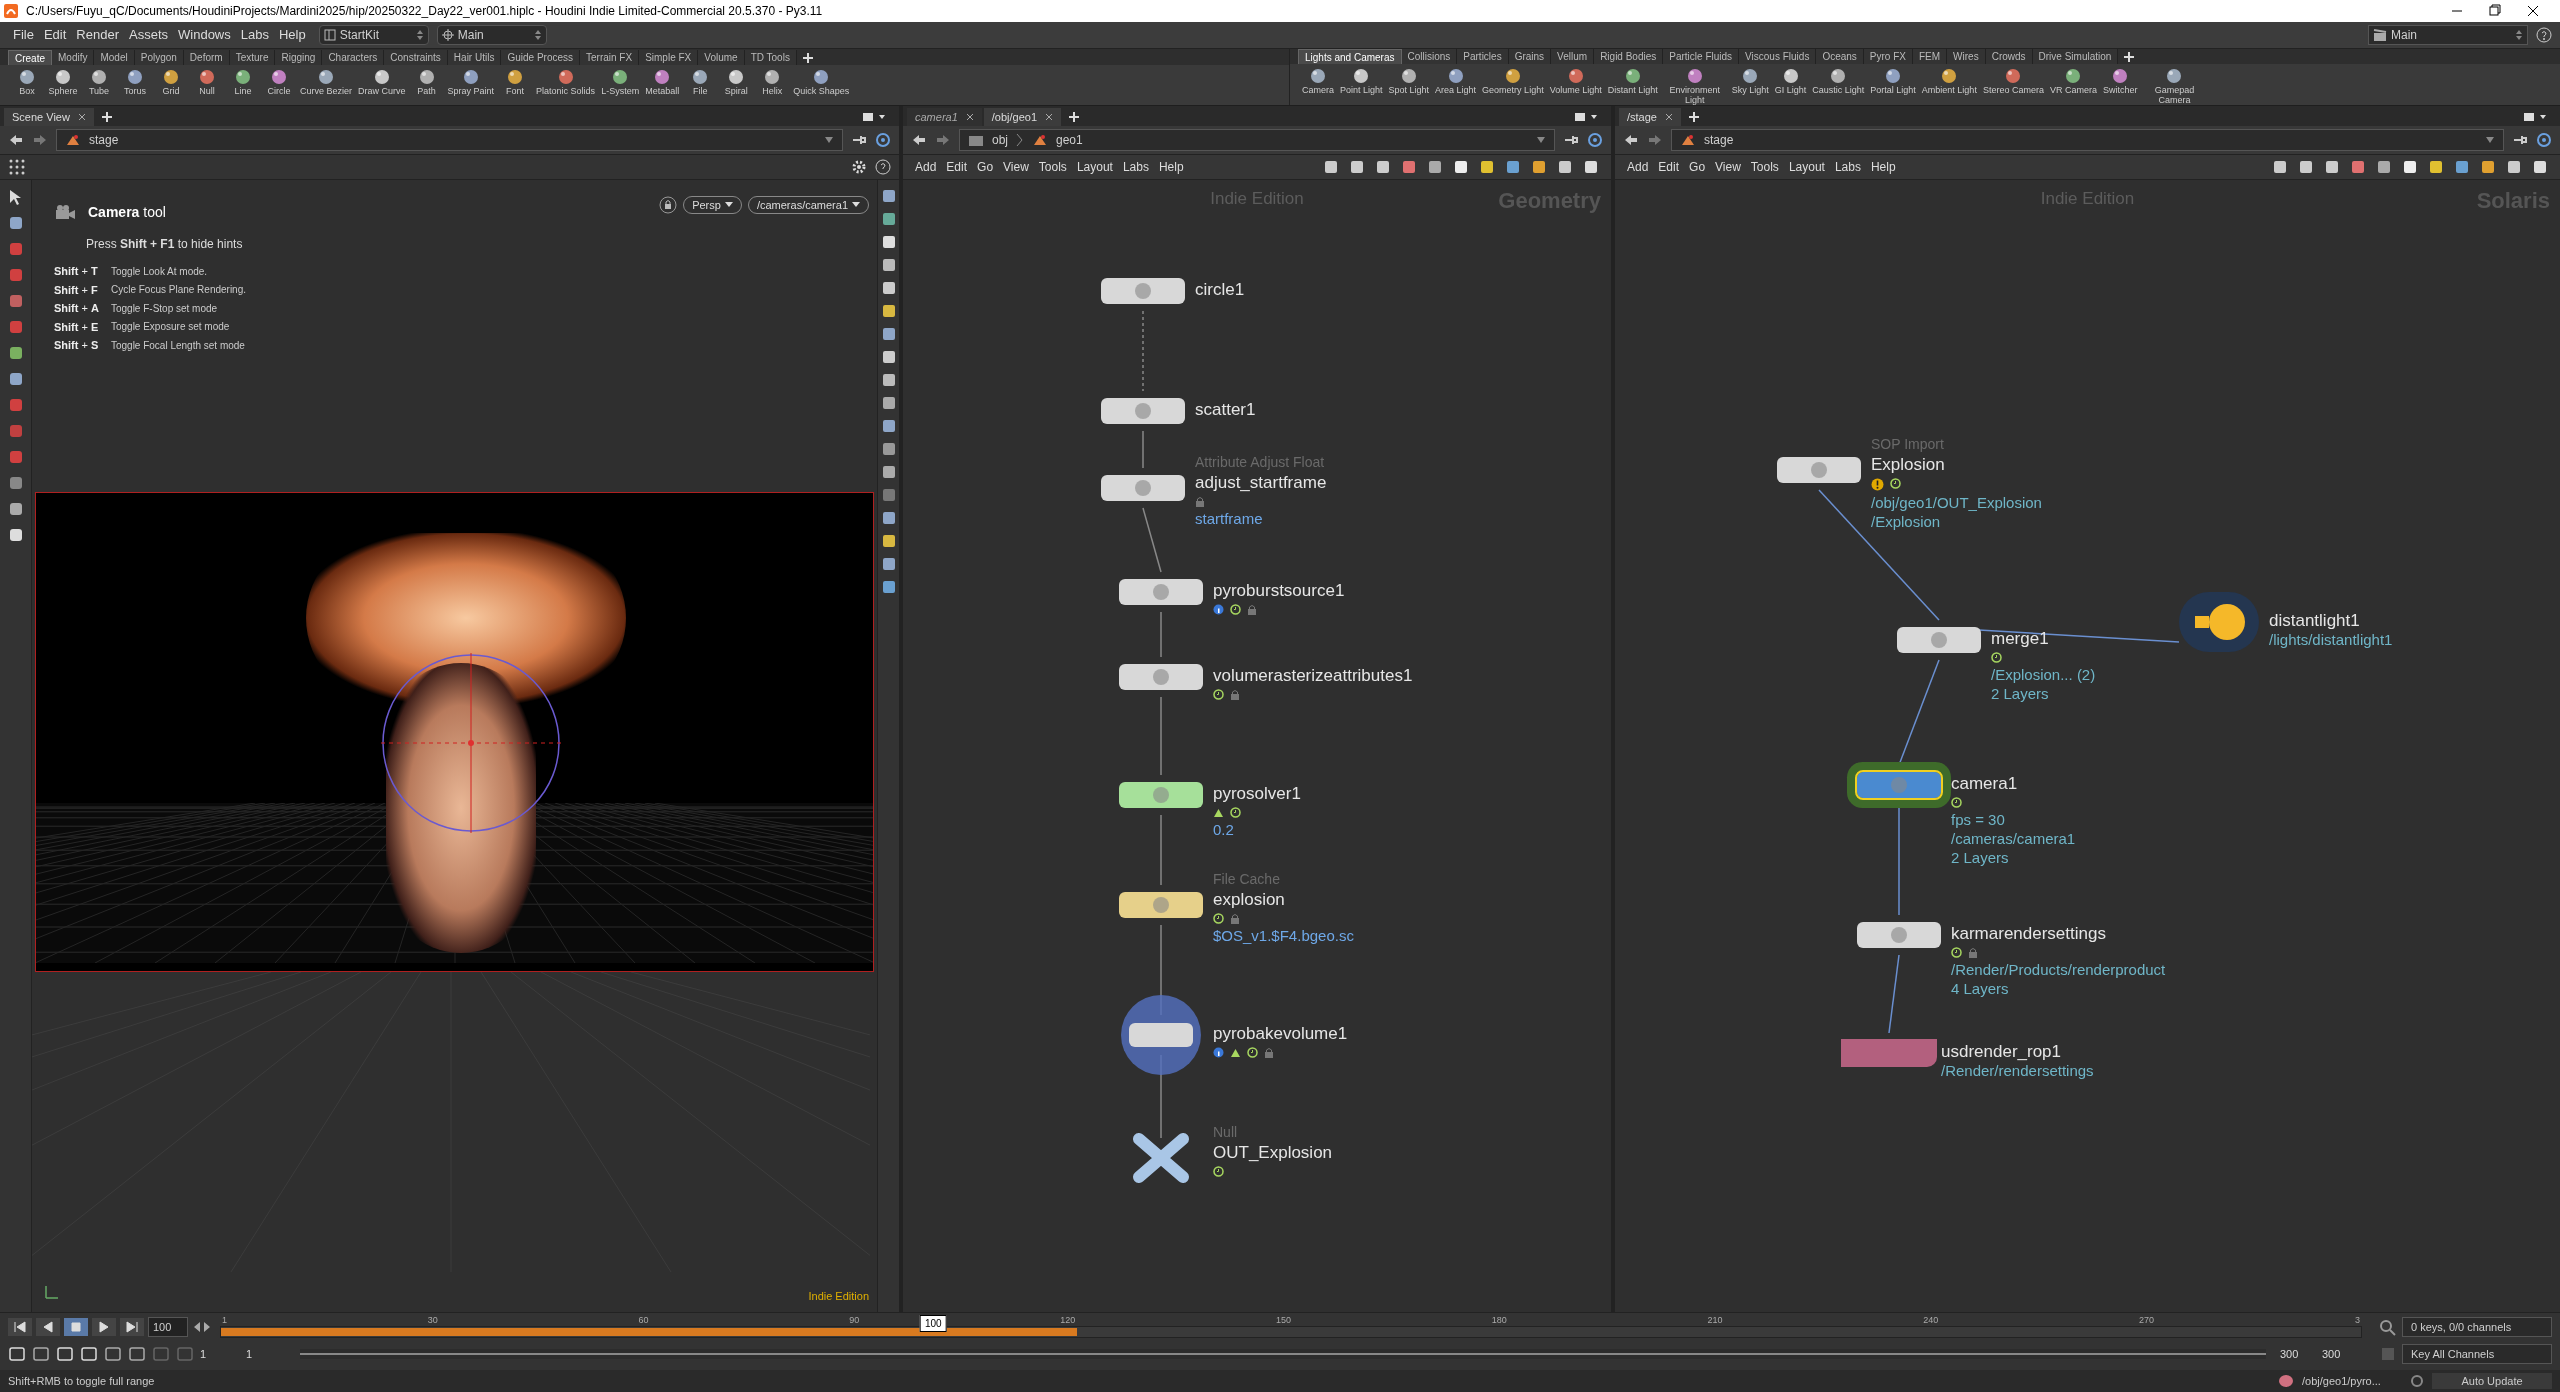 The height and width of the screenshot is (1392, 2560). I want to click on shelf-tool: Curve Bezier, so click(326, 82).